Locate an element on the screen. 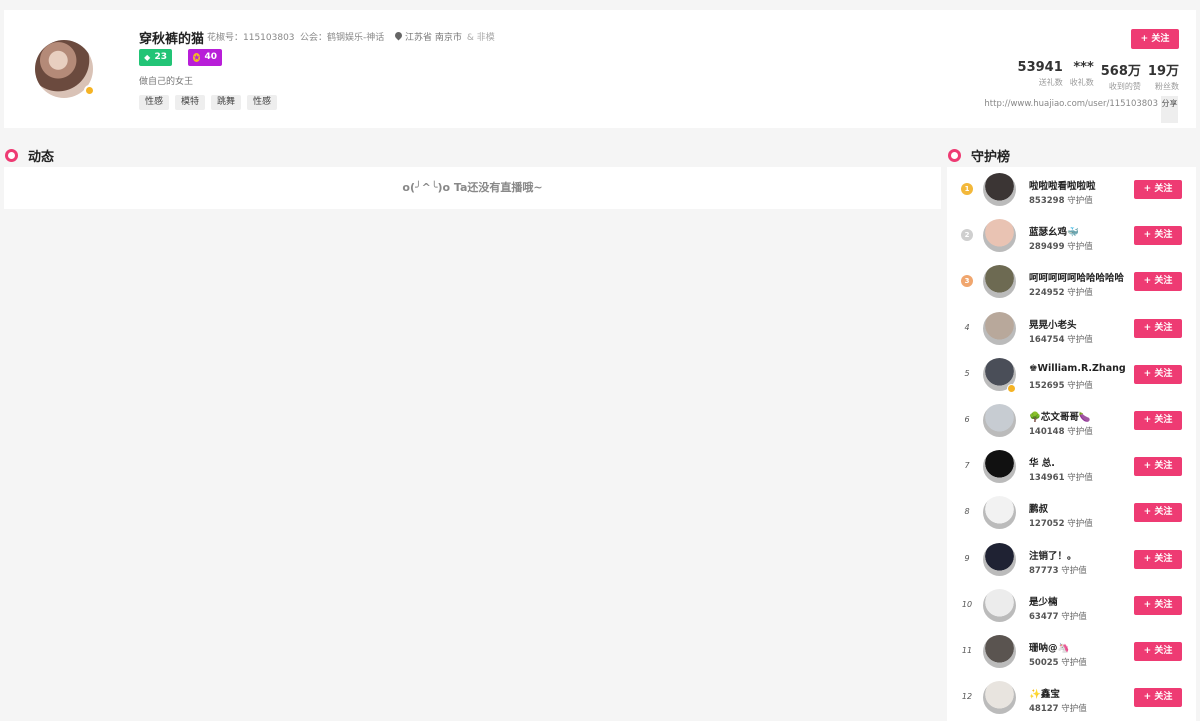  guardian-name: 啦啦啦看啦啦啦 is located at coordinates (1078, 185).